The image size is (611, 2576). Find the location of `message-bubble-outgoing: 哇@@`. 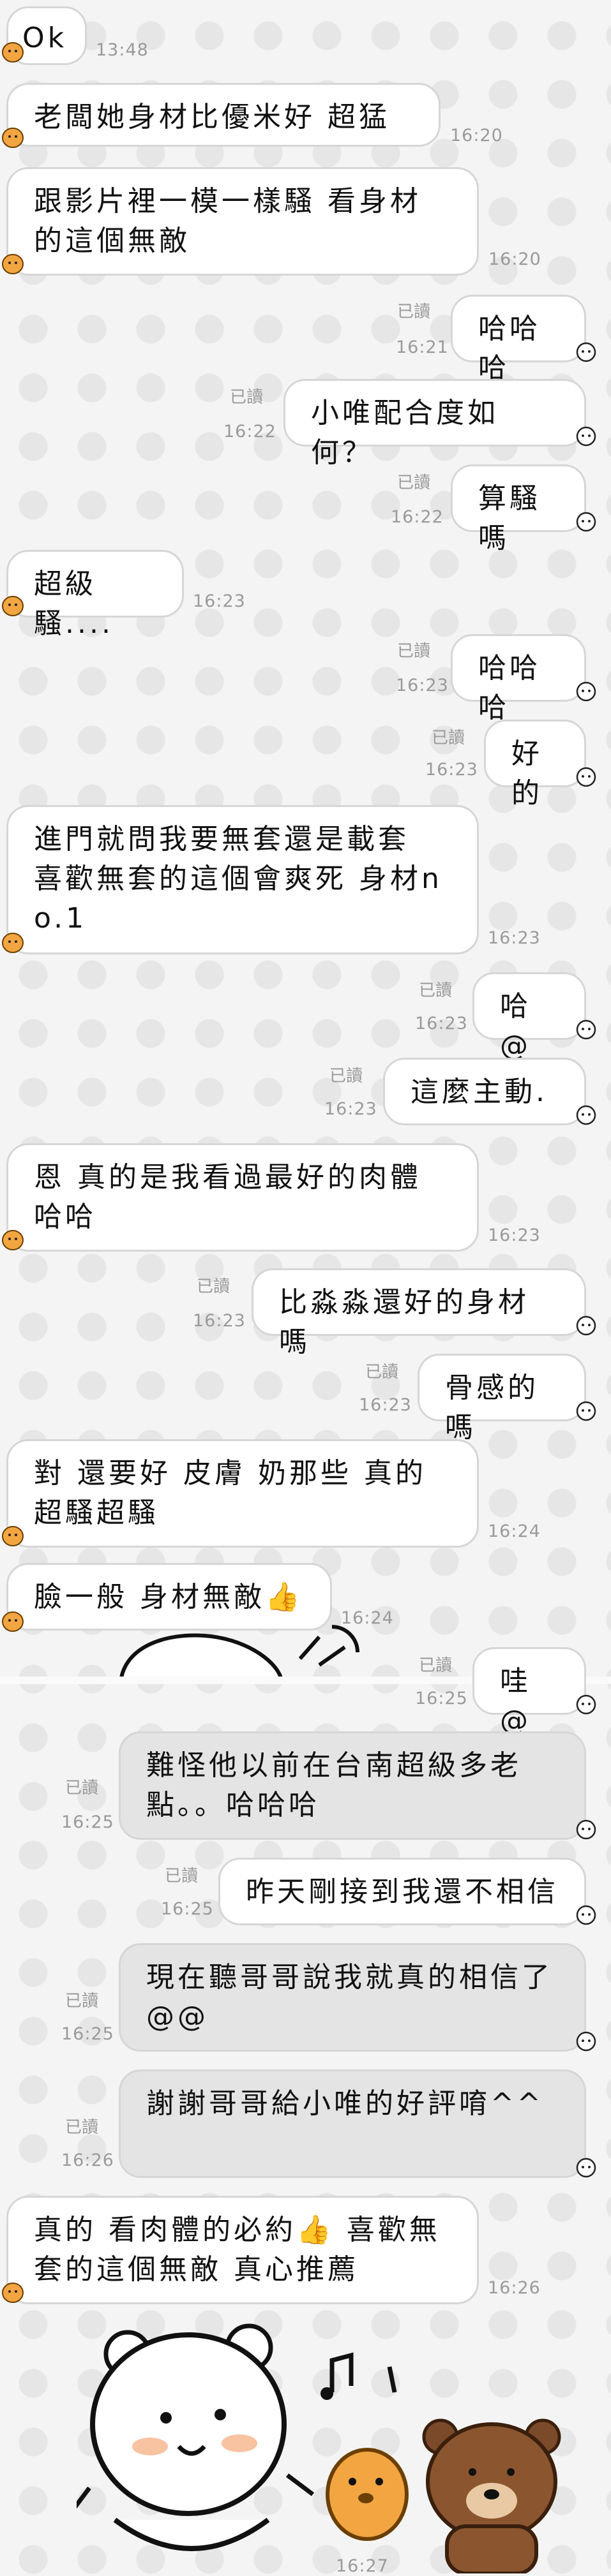

message-bubble-outgoing: 哇@@ is located at coordinates (529, 1712).